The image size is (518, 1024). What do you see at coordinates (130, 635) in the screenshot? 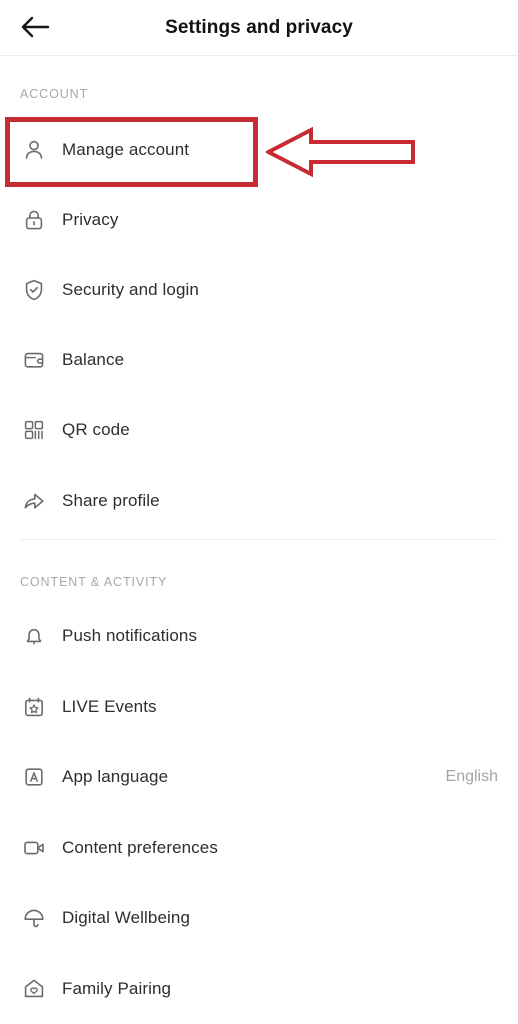
I see `settings-row-label: Push notifications` at bounding box center [130, 635].